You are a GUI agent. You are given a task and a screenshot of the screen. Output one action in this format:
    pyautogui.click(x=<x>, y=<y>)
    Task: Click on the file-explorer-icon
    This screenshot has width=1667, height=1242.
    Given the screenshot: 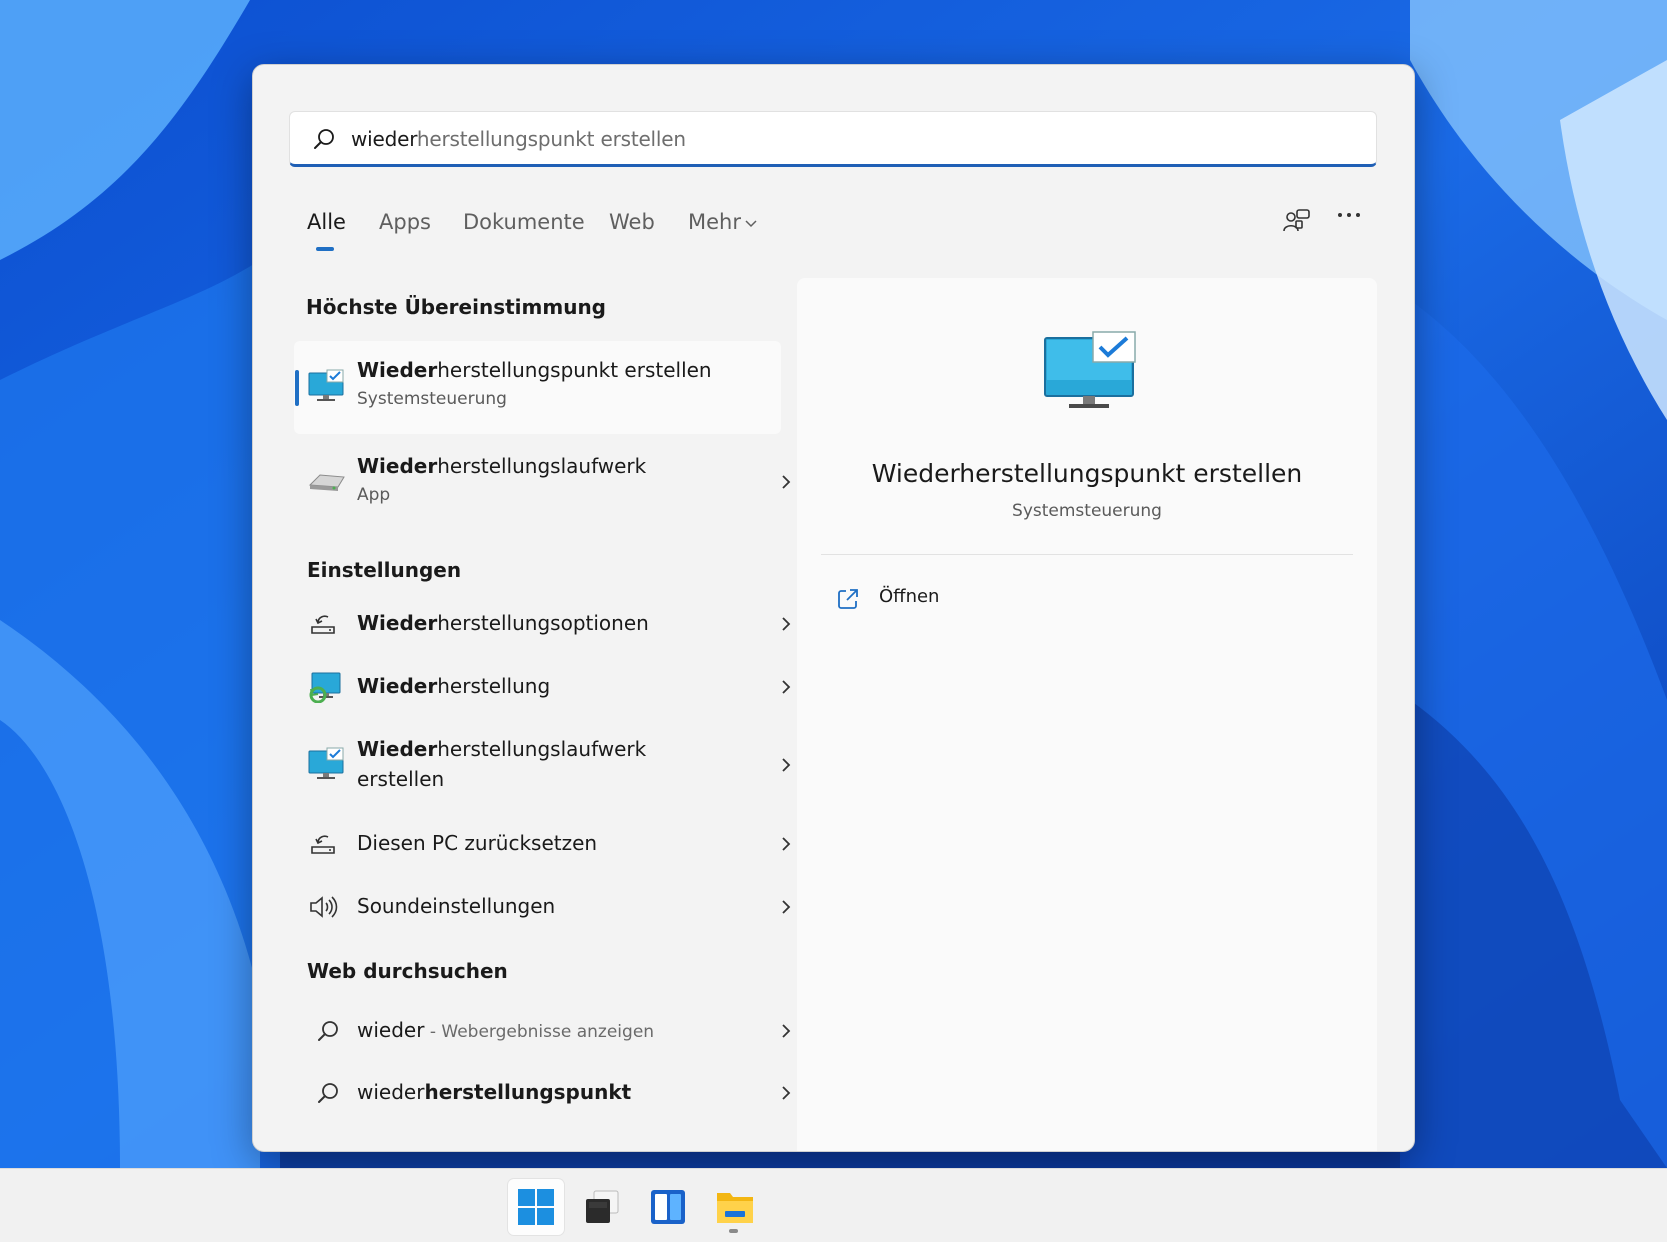 What is the action you would take?
    pyautogui.click(x=735, y=1208)
    